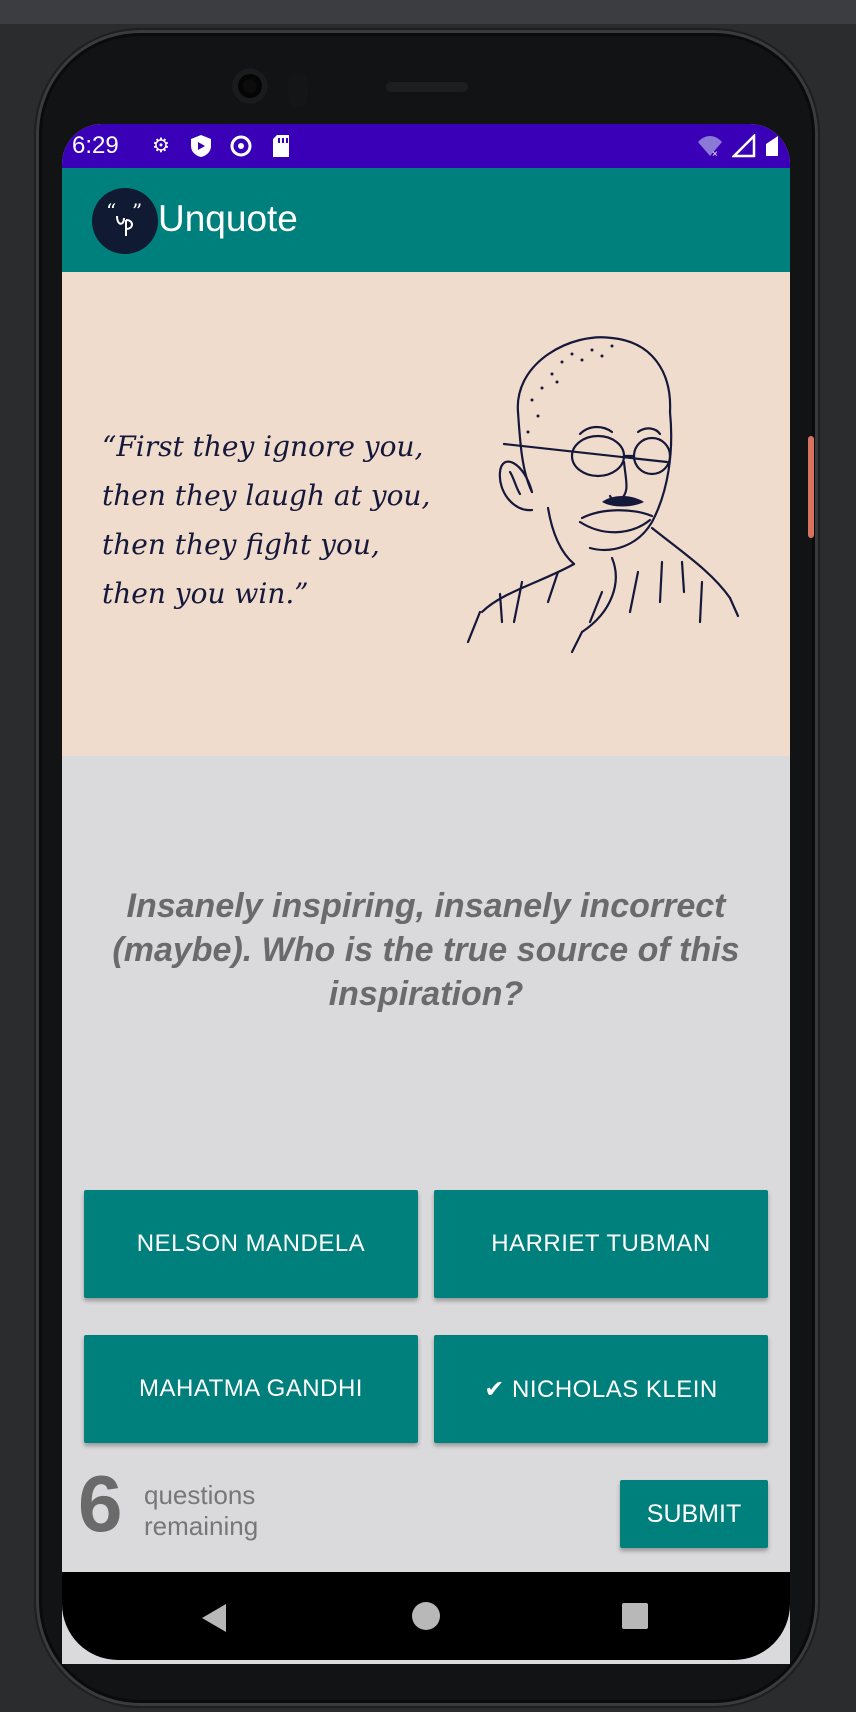  Describe the element at coordinates (281, 146) in the screenshot. I see `sd-card-icon` at that location.